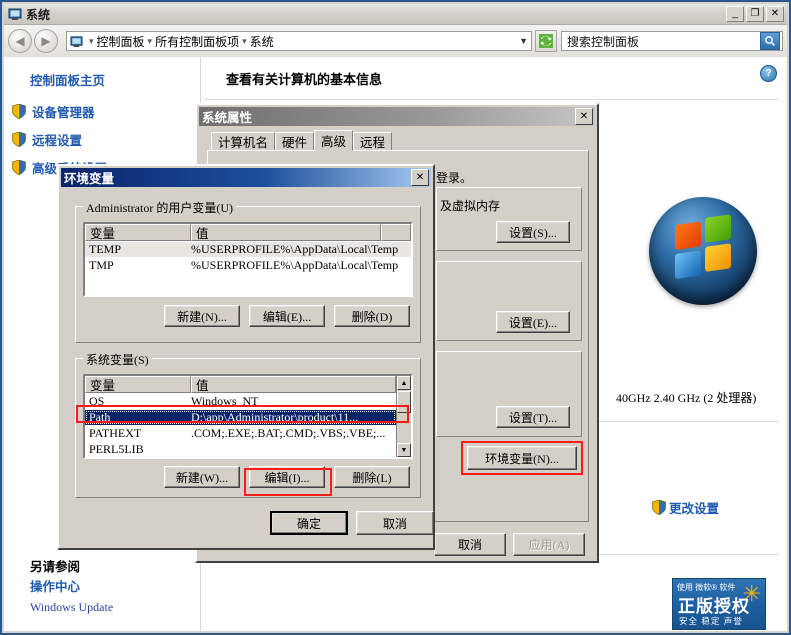 This screenshot has height=635, width=791. I want to click on navigation-bar: ◀ ▶ ▾ 控制面板 ▾ 所有控制面板项 ▾ 系统 ▼ 搜索控制面板, so click(395, 41).